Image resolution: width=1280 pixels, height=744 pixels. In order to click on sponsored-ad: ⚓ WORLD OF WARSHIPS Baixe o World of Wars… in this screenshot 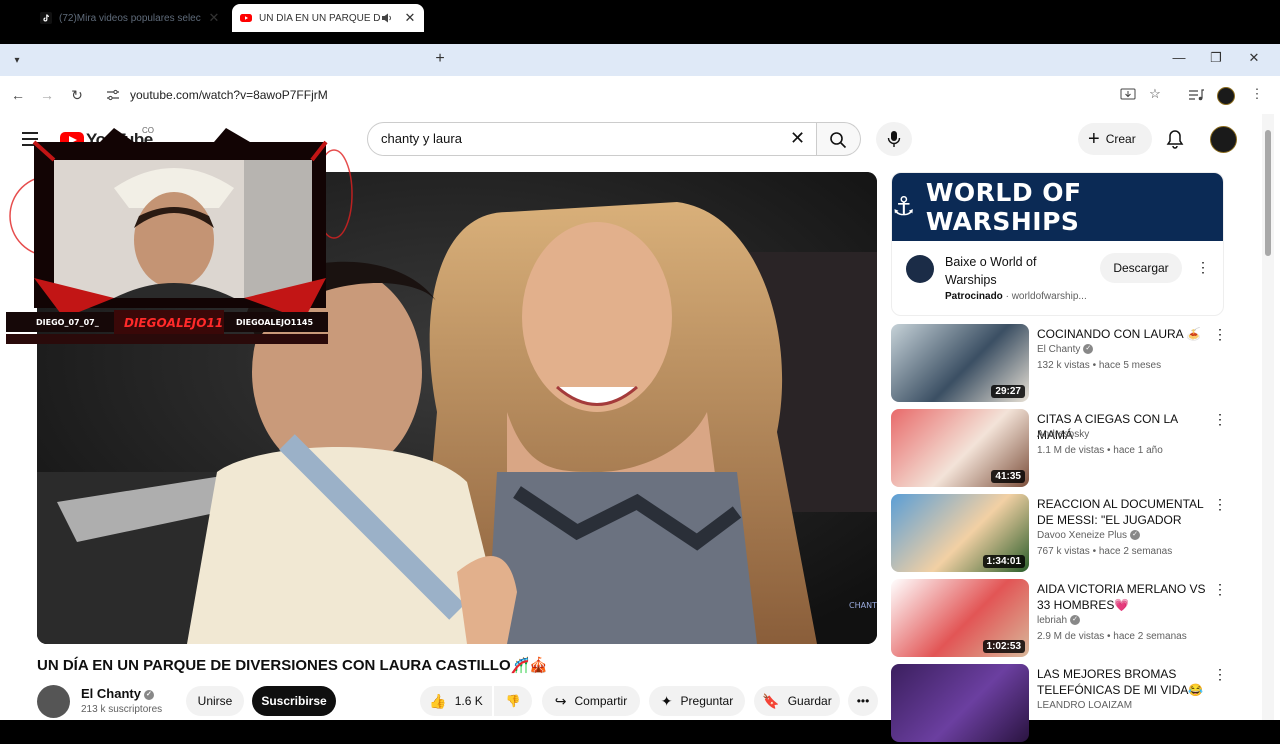, I will do `click(1057, 244)`.